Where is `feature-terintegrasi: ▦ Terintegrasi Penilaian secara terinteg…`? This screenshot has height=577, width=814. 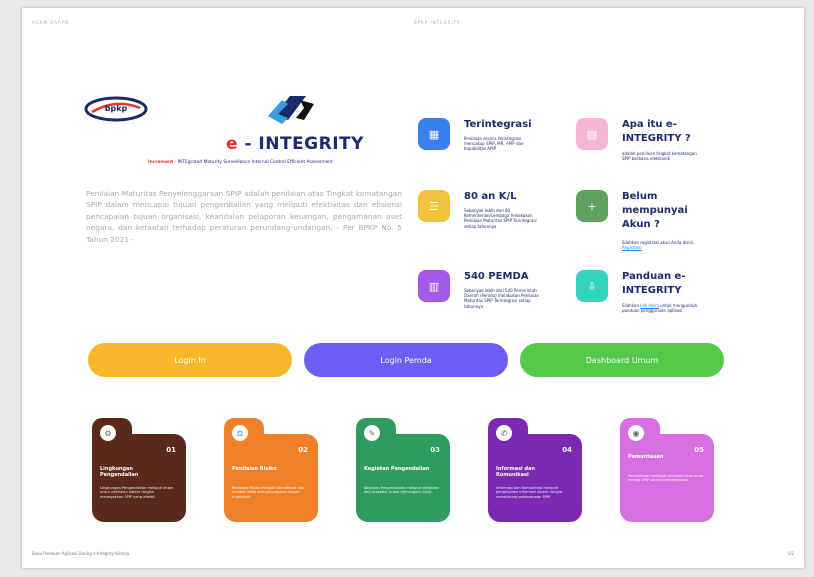 feature-terintegrasi: ▦ Terintegrasi Penilaian secara terinteg… is located at coordinates (488, 143).